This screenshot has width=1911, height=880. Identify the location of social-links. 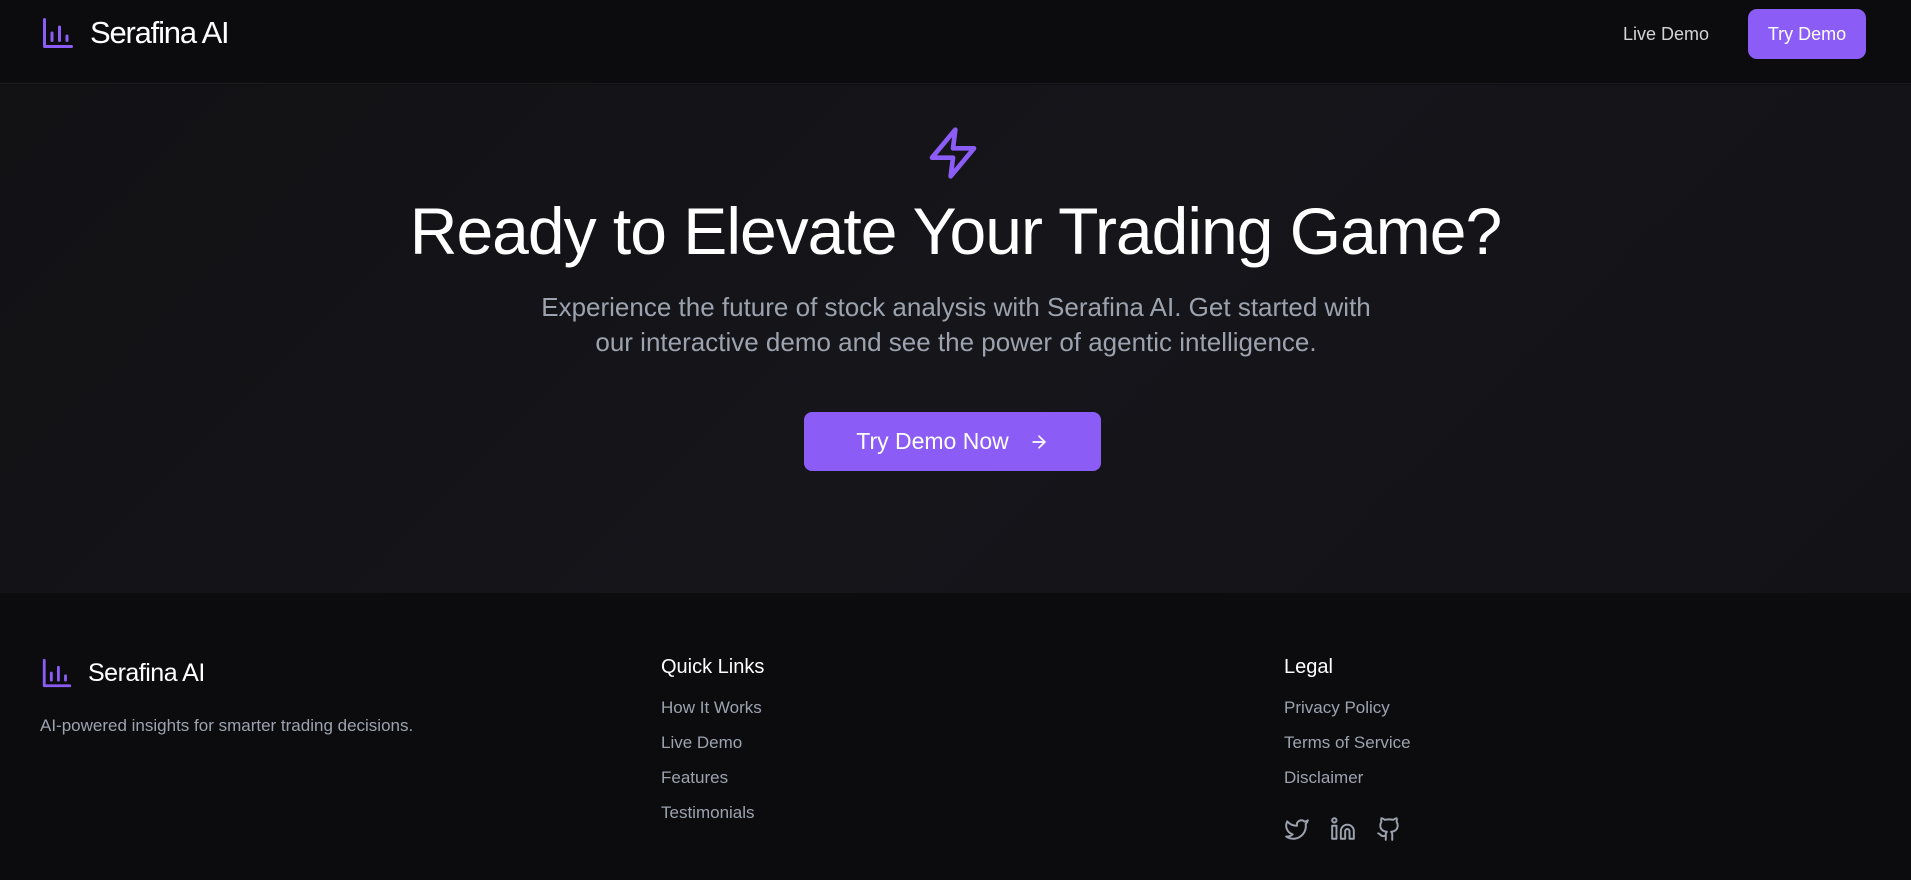
(1353, 829).